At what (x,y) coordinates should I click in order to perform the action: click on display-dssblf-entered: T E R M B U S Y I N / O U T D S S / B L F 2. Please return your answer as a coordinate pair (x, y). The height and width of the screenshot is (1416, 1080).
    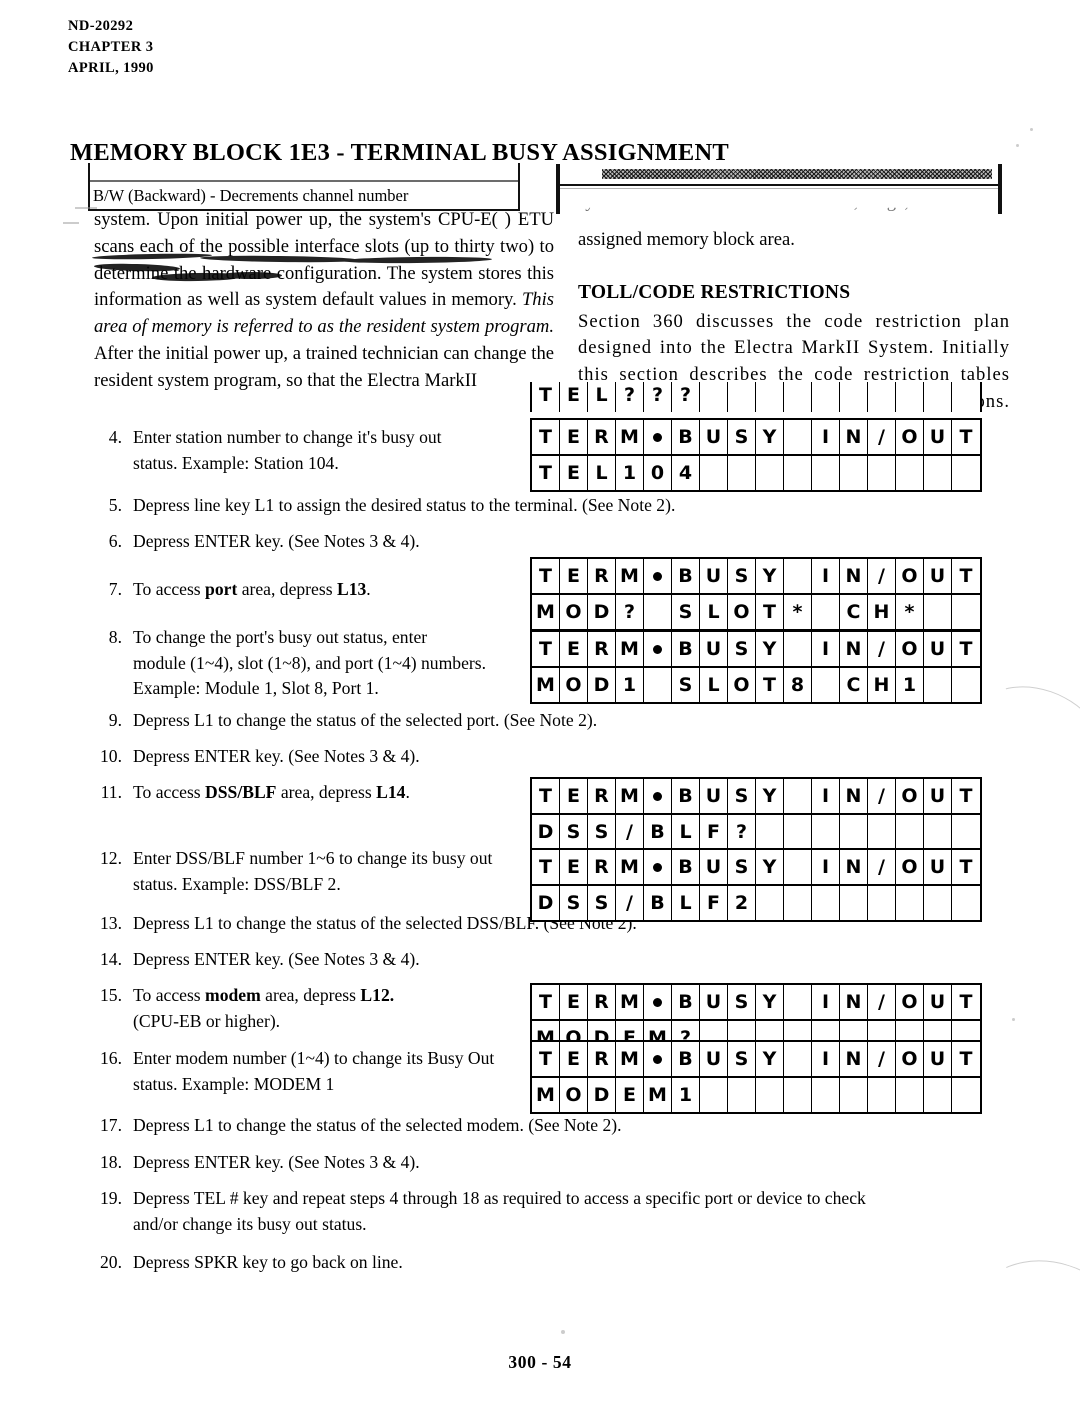
    Looking at the image, I should click on (756, 885).